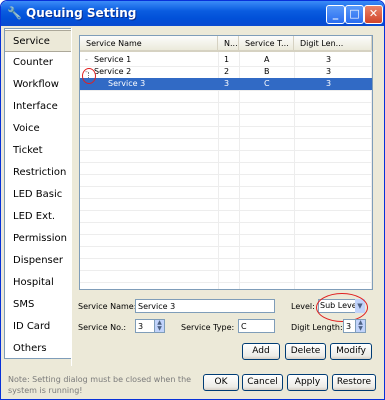  What do you see at coordinates (305, 351) in the screenshot?
I see `delete-button: Delete` at bounding box center [305, 351].